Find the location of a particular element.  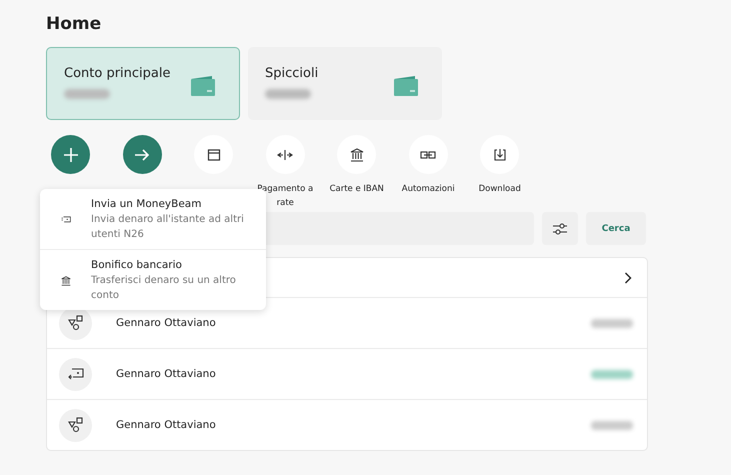

download-icon is located at coordinates (499, 155).